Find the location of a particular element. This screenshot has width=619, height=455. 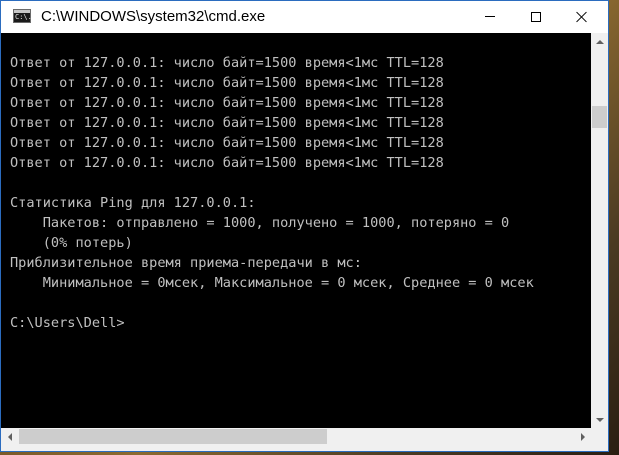

horizontal-scrollbar is located at coordinates (296, 436).